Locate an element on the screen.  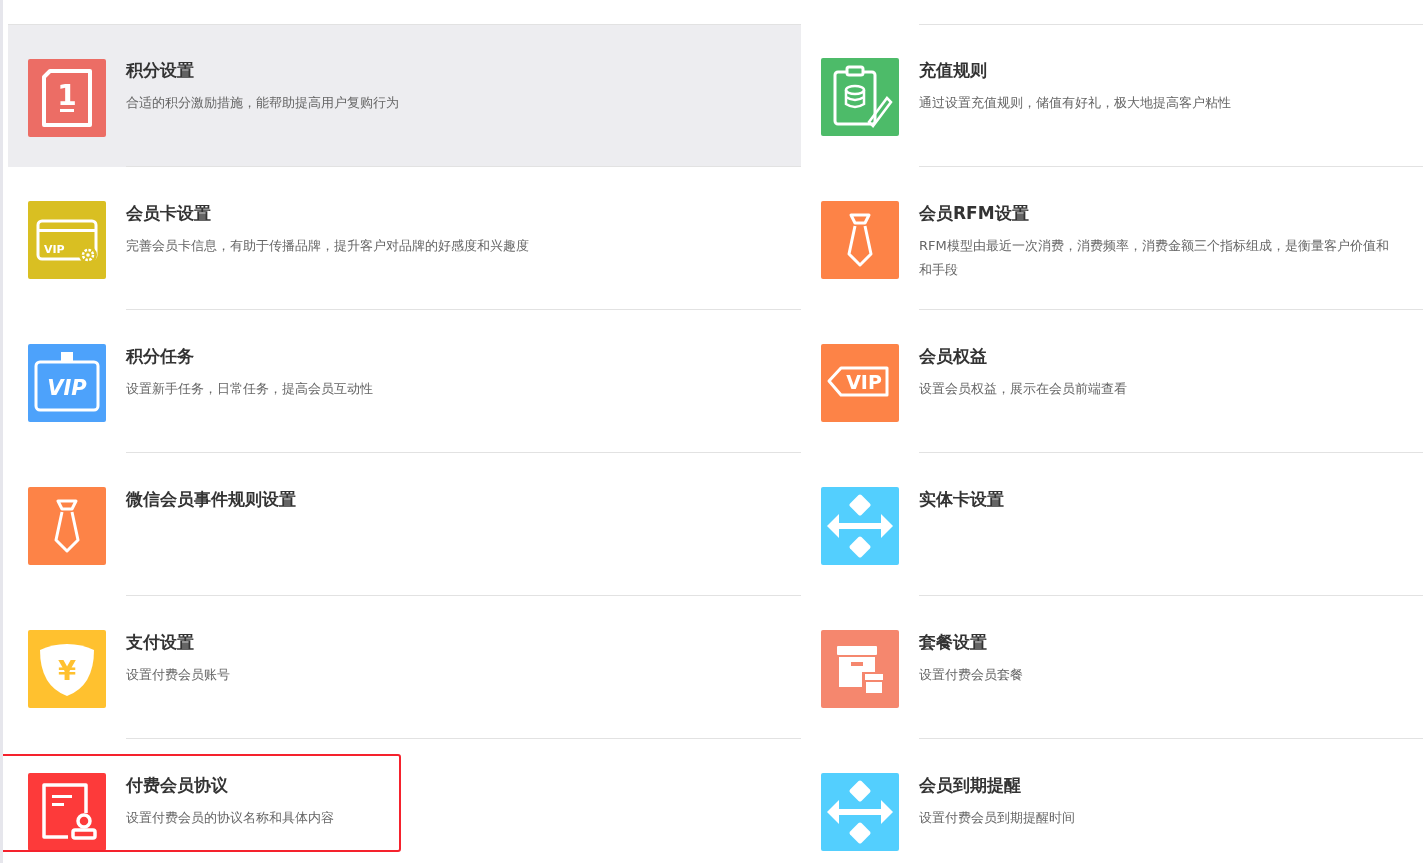
setting-description: 设置付费会员到期提醒时间 is located at coordinates (997, 818).